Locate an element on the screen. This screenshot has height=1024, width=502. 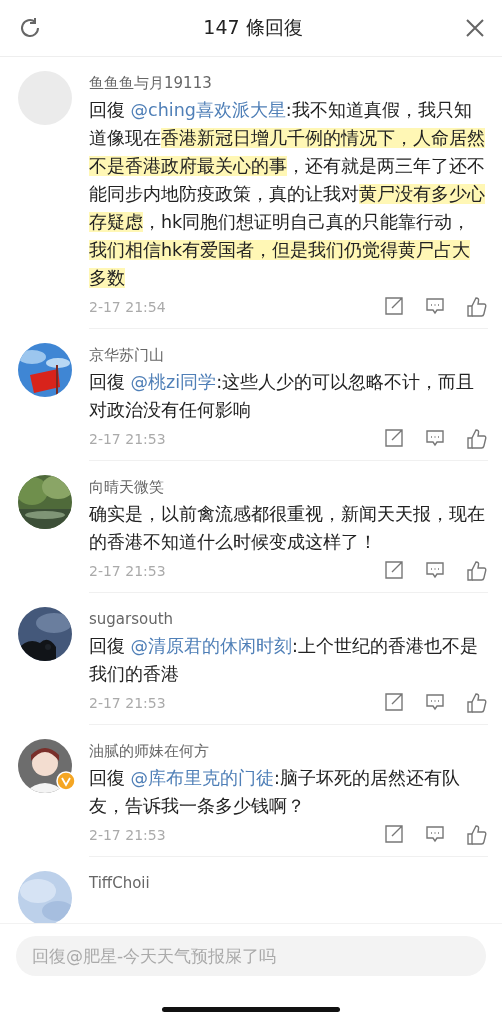
username: 向晴天微笑 is located at coordinates (288, 487).